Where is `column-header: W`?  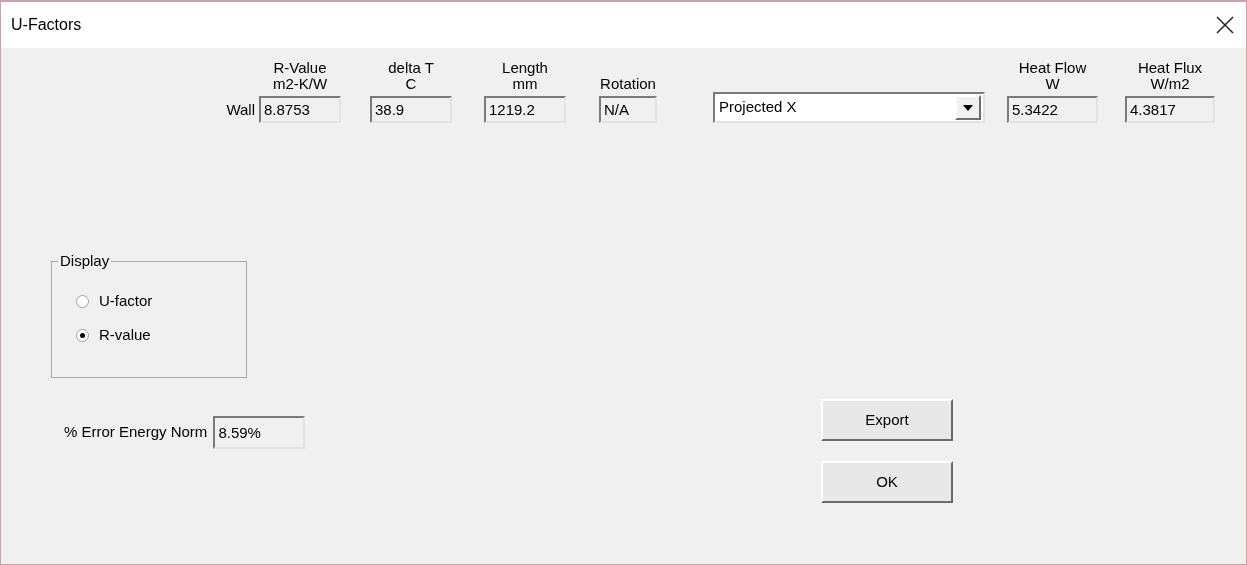 column-header: W is located at coordinates (1052, 84).